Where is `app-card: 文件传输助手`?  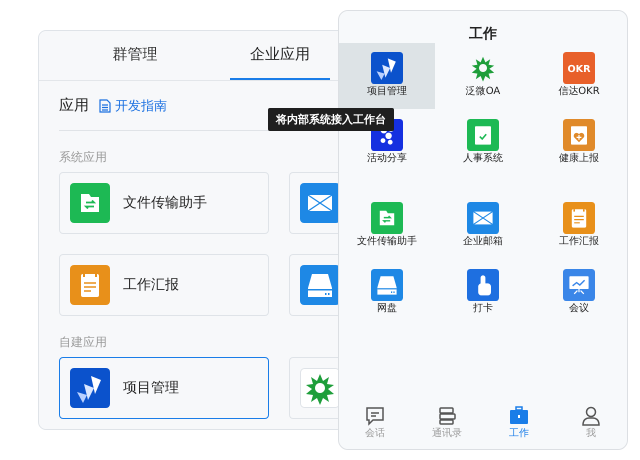
app-card: 文件传输助手 is located at coordinates (164, 203).